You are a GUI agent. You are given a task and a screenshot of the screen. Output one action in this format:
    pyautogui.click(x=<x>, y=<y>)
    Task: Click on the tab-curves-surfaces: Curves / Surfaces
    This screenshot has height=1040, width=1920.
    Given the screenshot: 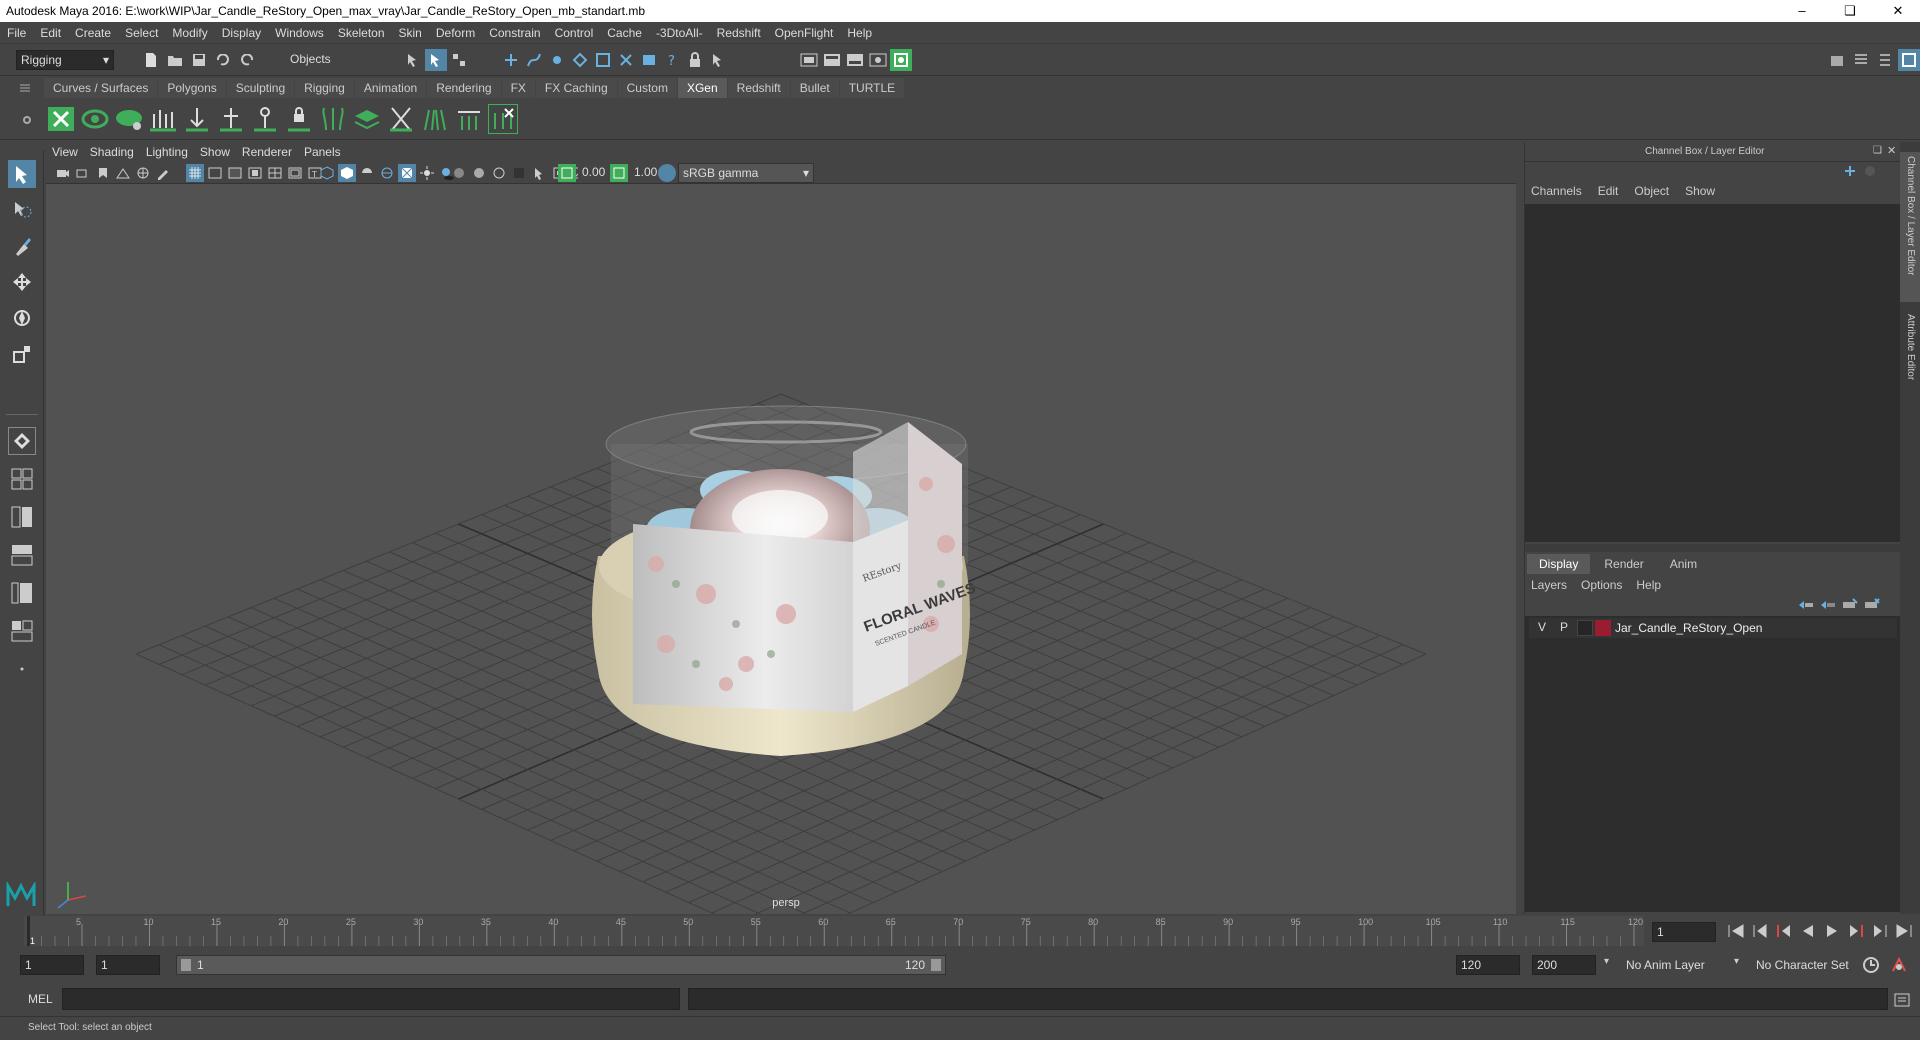 What is the action you would take?
    pyautogui.click(x=101, y=88)
    